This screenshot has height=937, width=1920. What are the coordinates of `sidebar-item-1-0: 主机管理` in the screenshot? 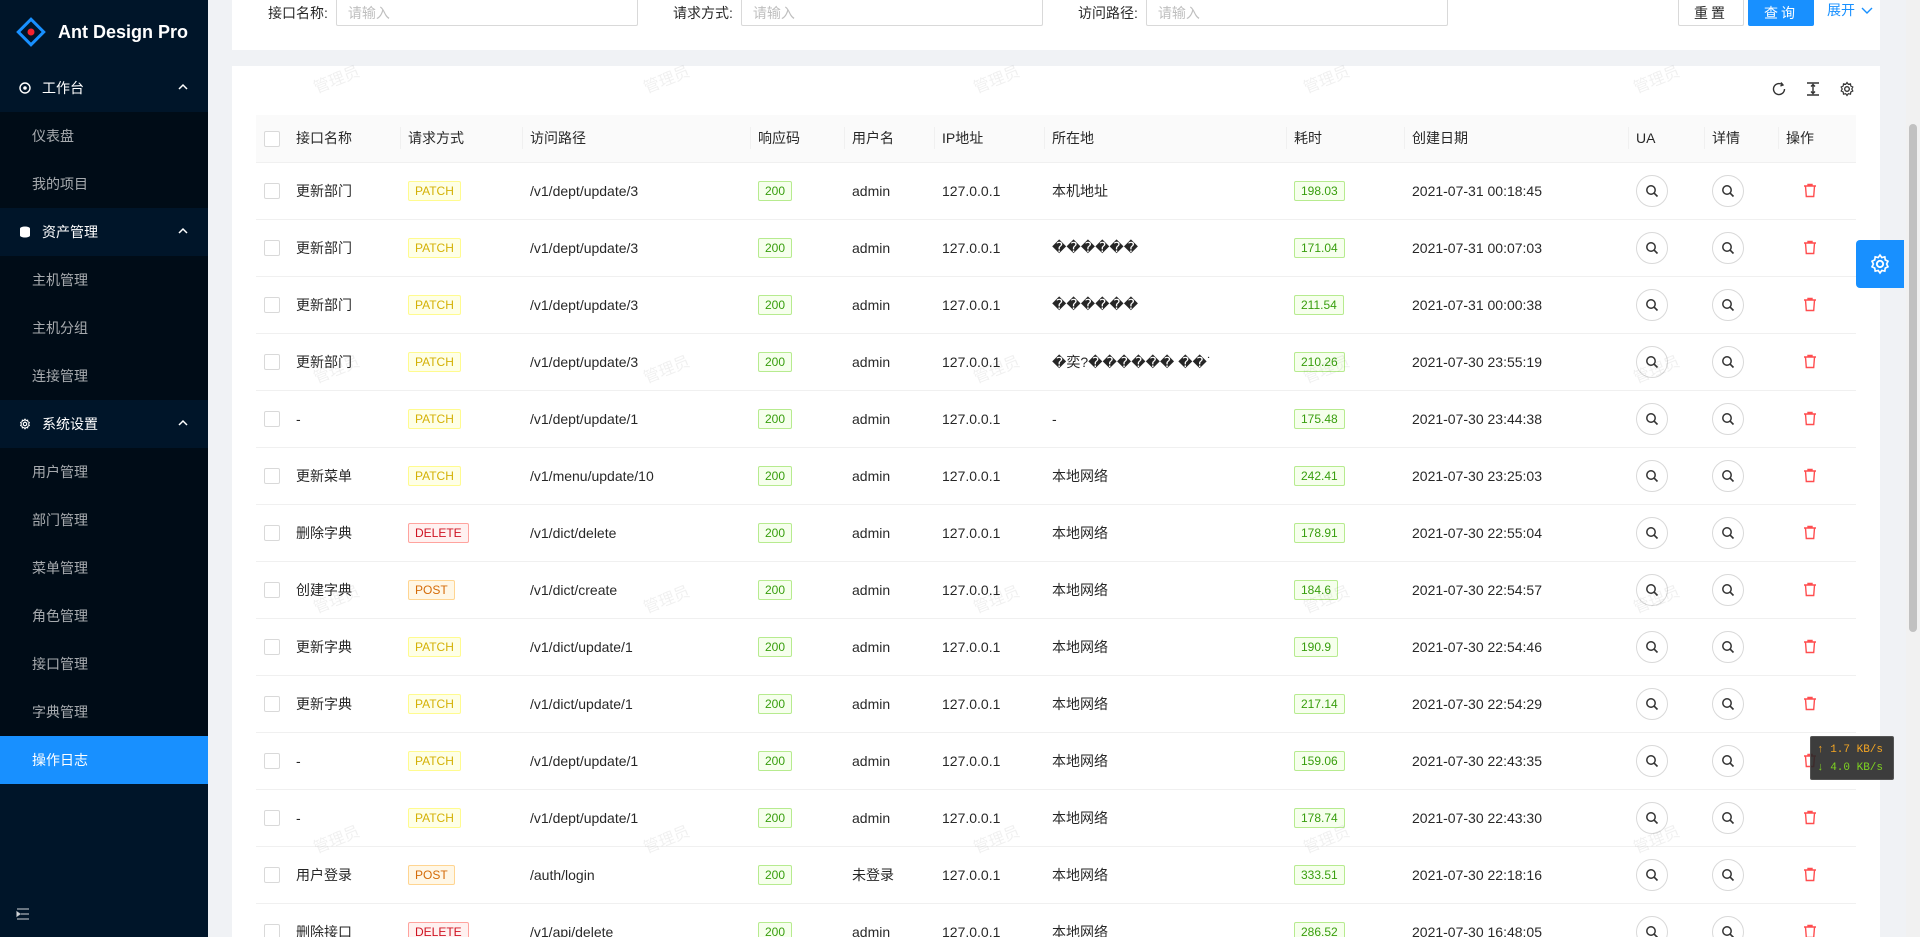 It's located at (104, 280).